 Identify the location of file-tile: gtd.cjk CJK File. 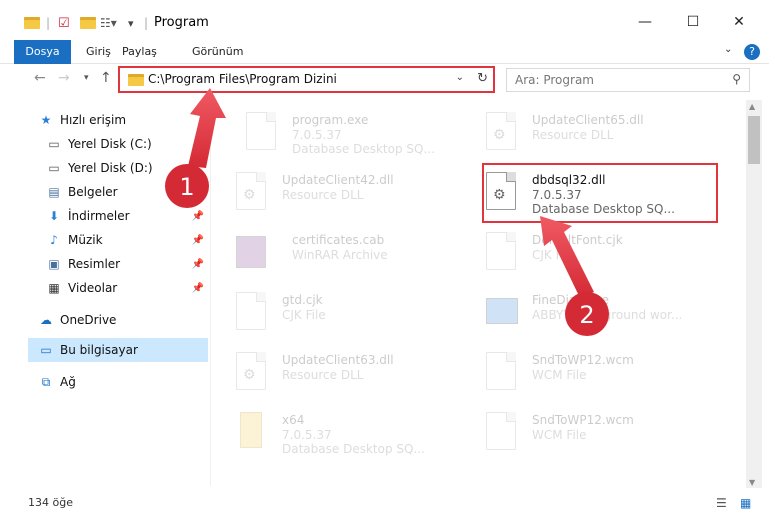
(342, 314).